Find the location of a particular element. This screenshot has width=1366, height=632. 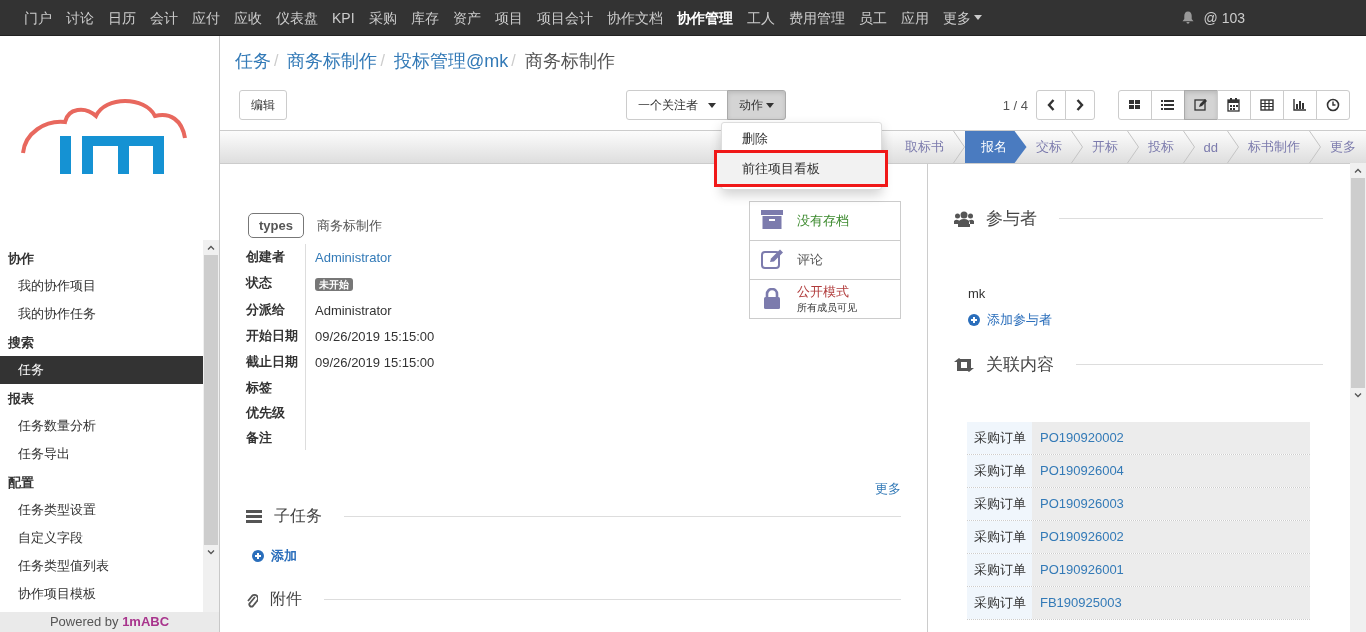

field-link: Administrator is located at coordinates (353, 257).